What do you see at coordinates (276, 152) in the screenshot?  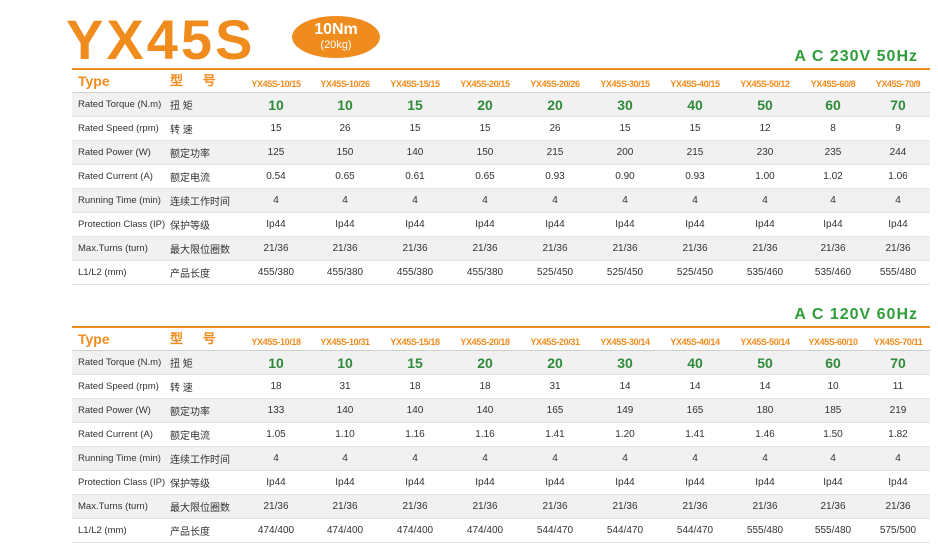 I see `table-cell: 125` at bounding box center [276, 152].